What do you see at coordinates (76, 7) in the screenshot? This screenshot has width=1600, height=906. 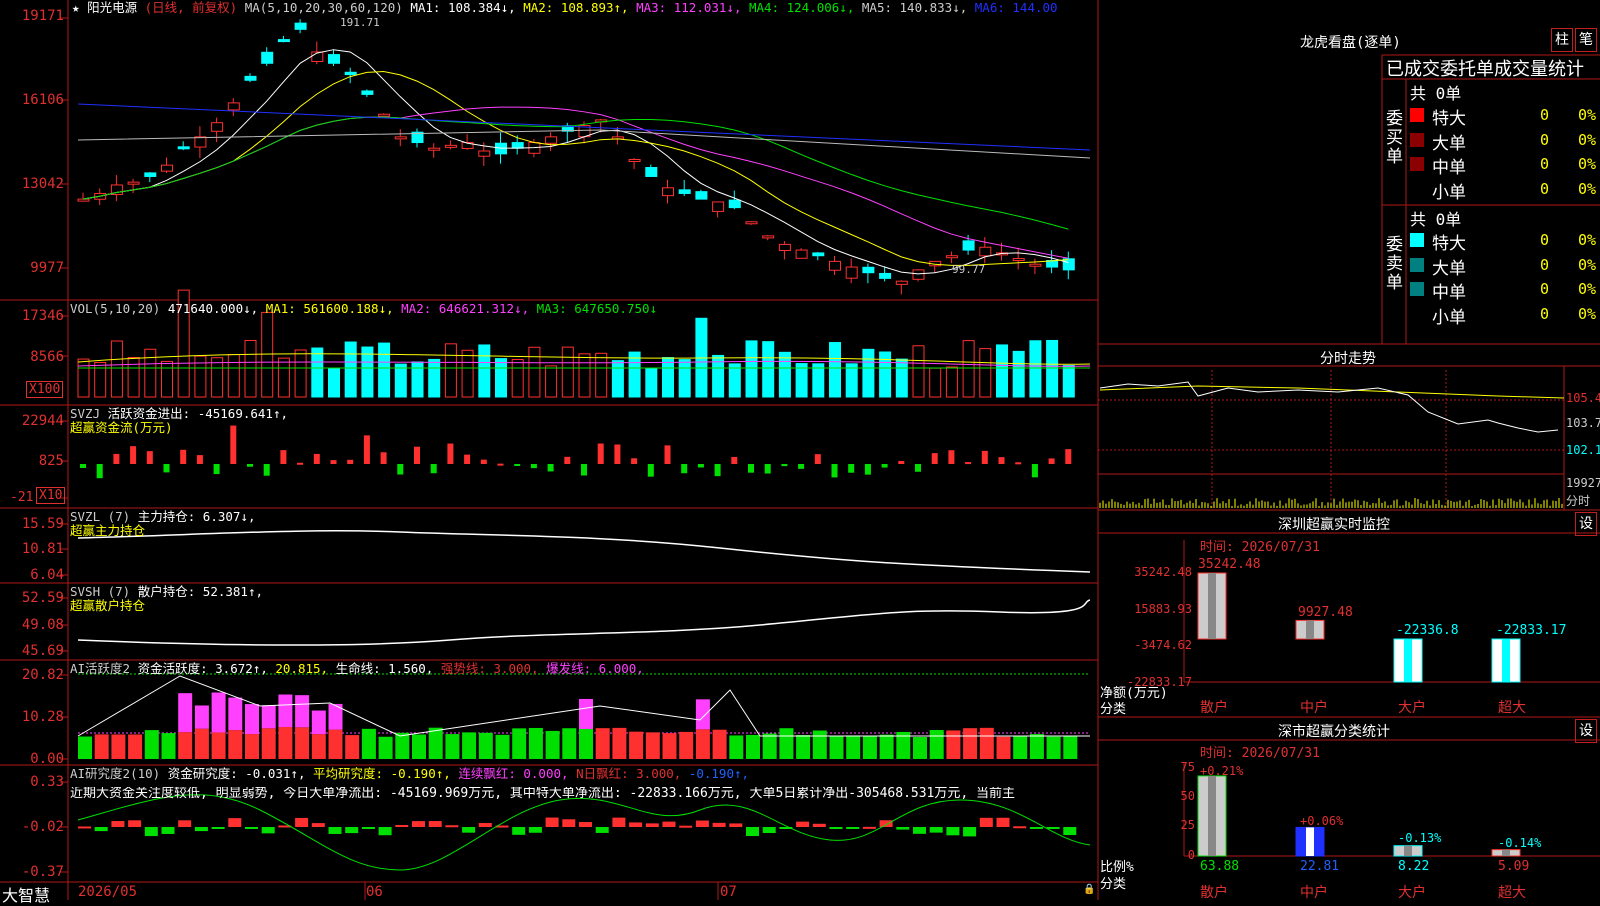 I see `star-icon: ★` at bounding box center [76, 7].